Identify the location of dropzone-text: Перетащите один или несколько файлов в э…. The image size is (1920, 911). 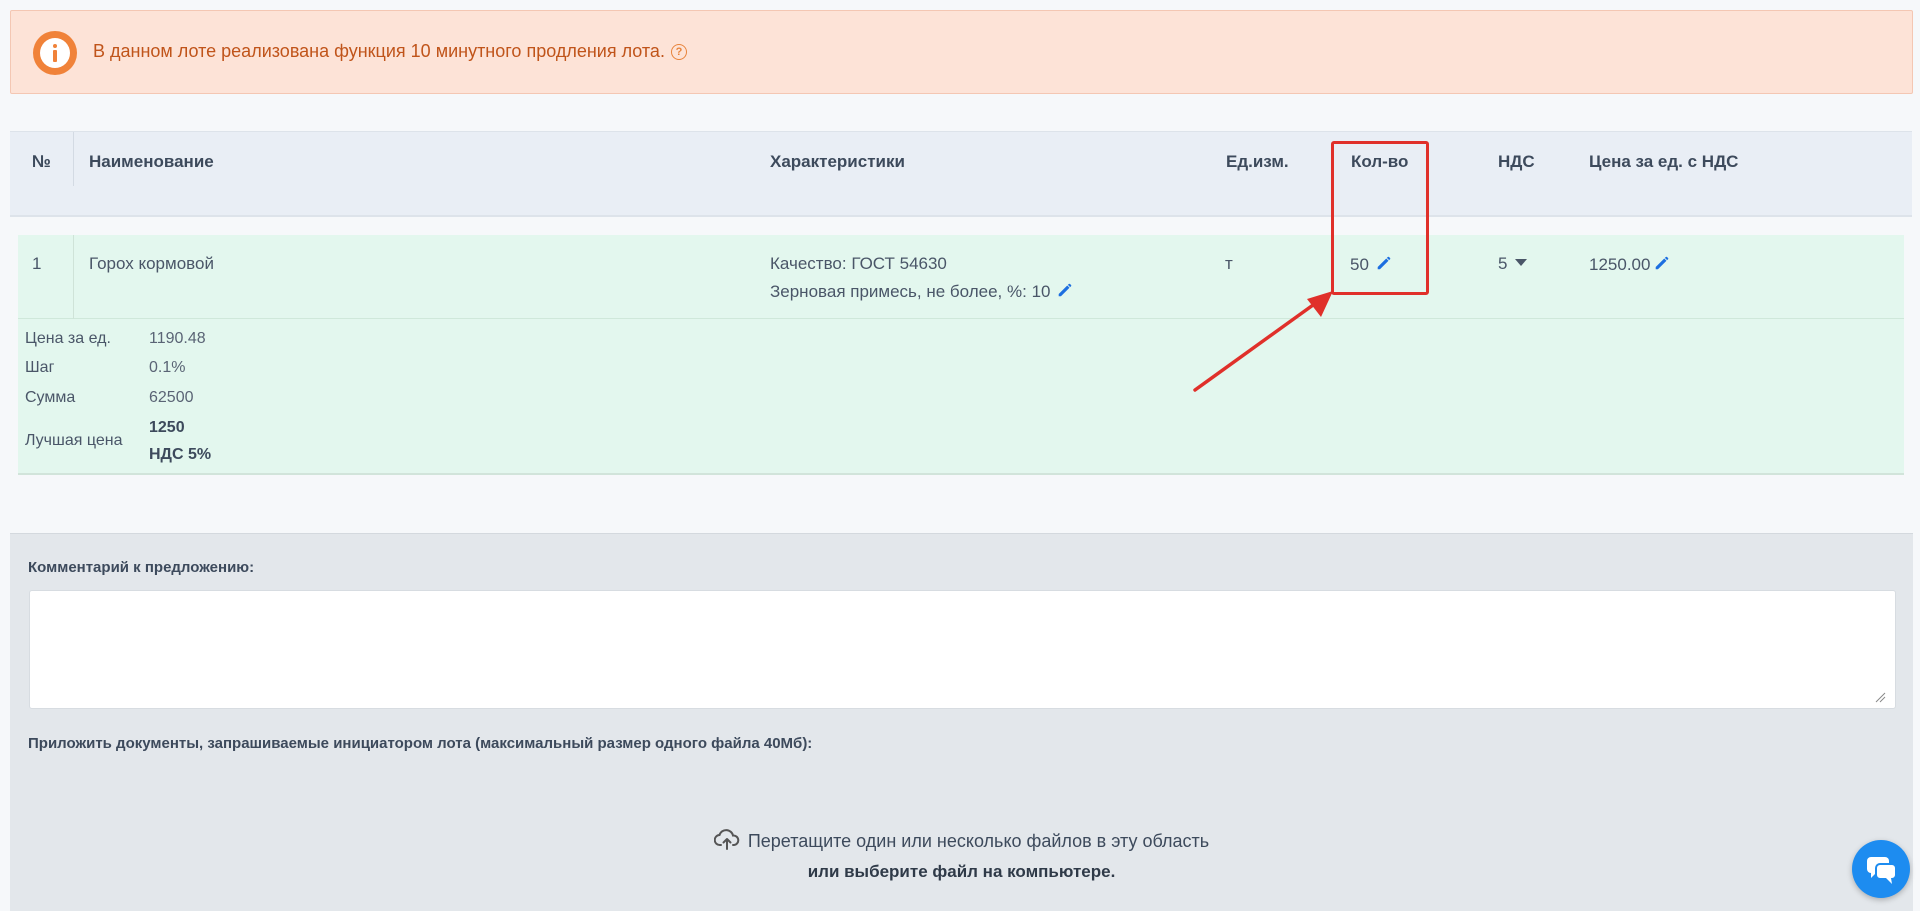
(961, 840).